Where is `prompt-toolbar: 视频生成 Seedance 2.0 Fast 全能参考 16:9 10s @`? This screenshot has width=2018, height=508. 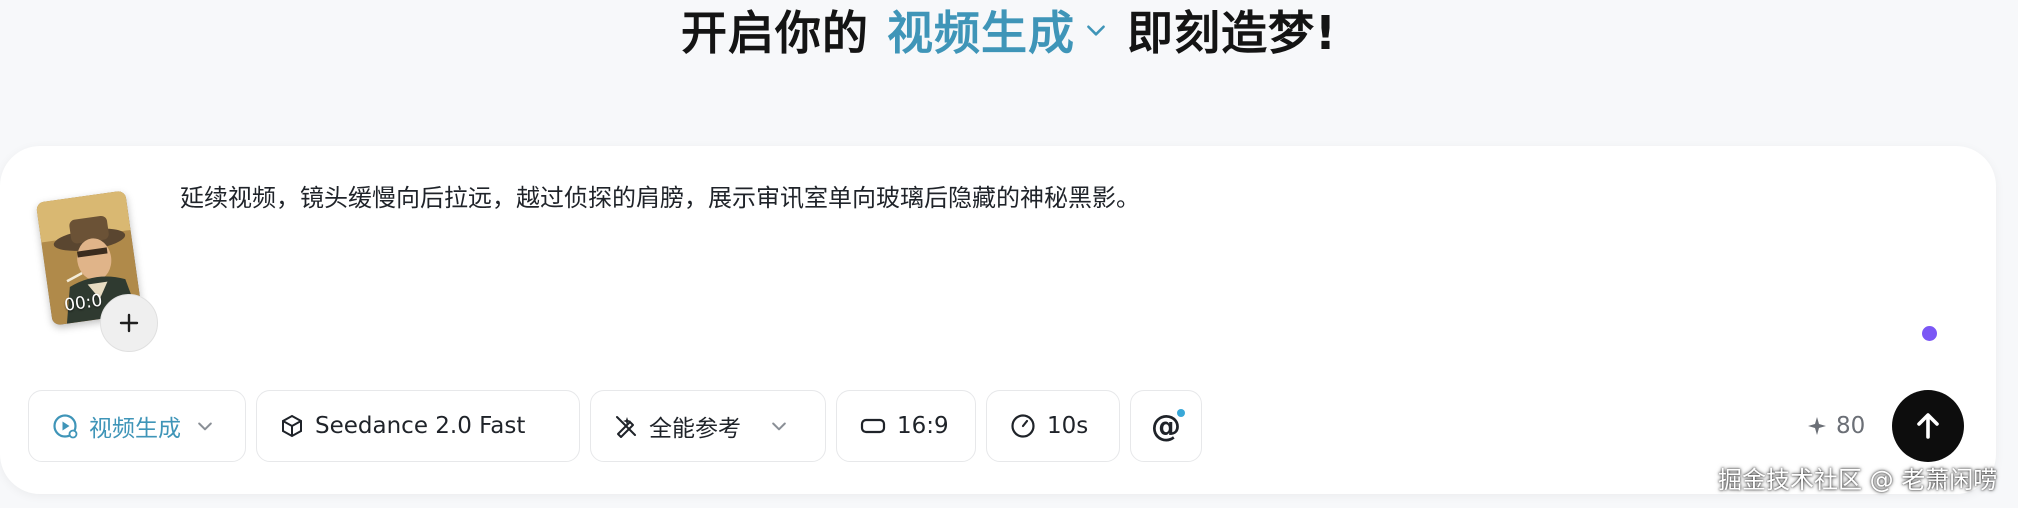
prompt-toolbar: 视频生成 Seedance 2.0 Fast 全能参考 16:9 10s @ is located at coordinates (615, 426).